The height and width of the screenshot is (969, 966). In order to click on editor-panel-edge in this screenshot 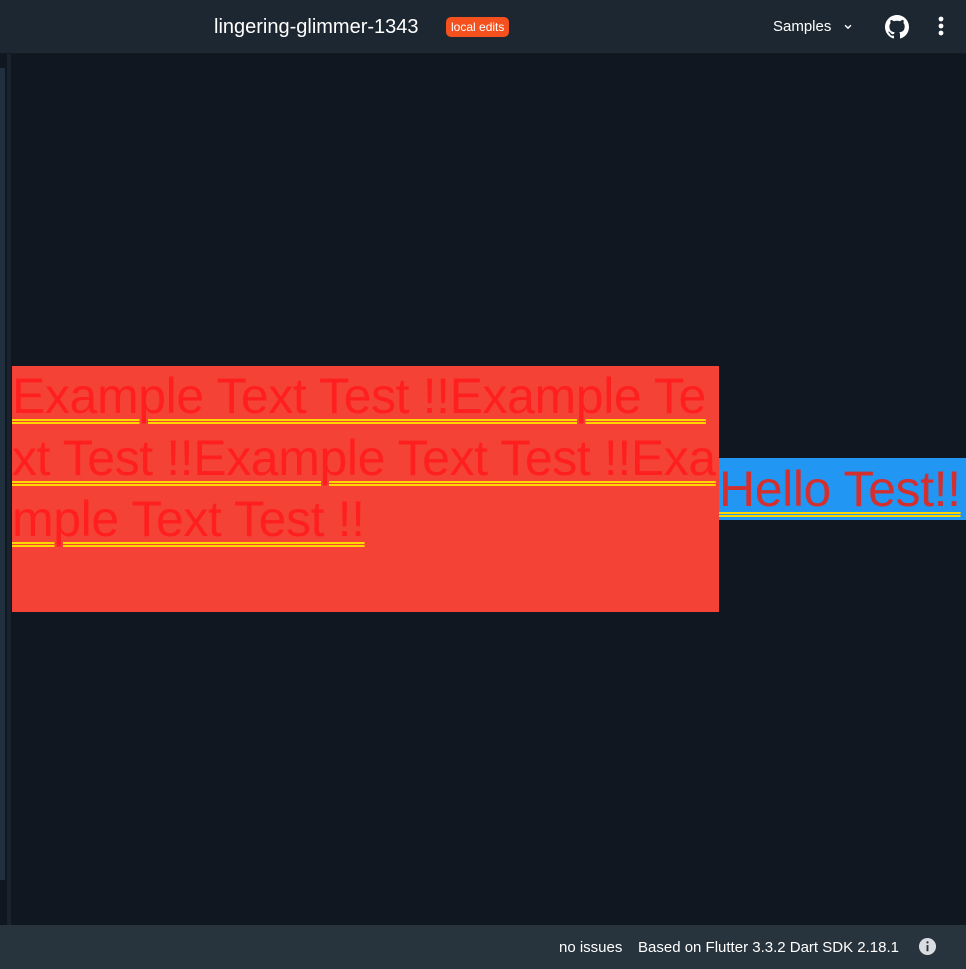, I will do `click(6, 489)`.